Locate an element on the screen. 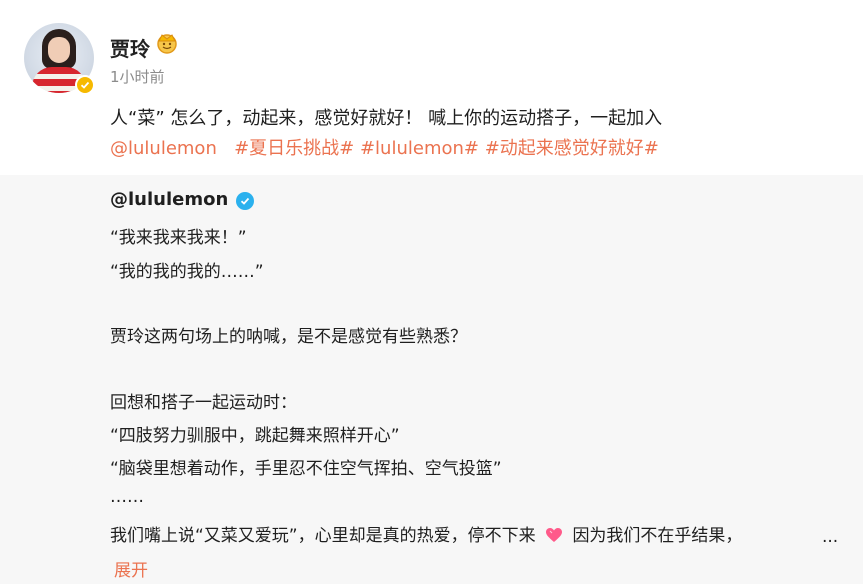  repost-line: “四肢努力驯服中，跳起舞来照样开心” is located at coordinates (255, 436).